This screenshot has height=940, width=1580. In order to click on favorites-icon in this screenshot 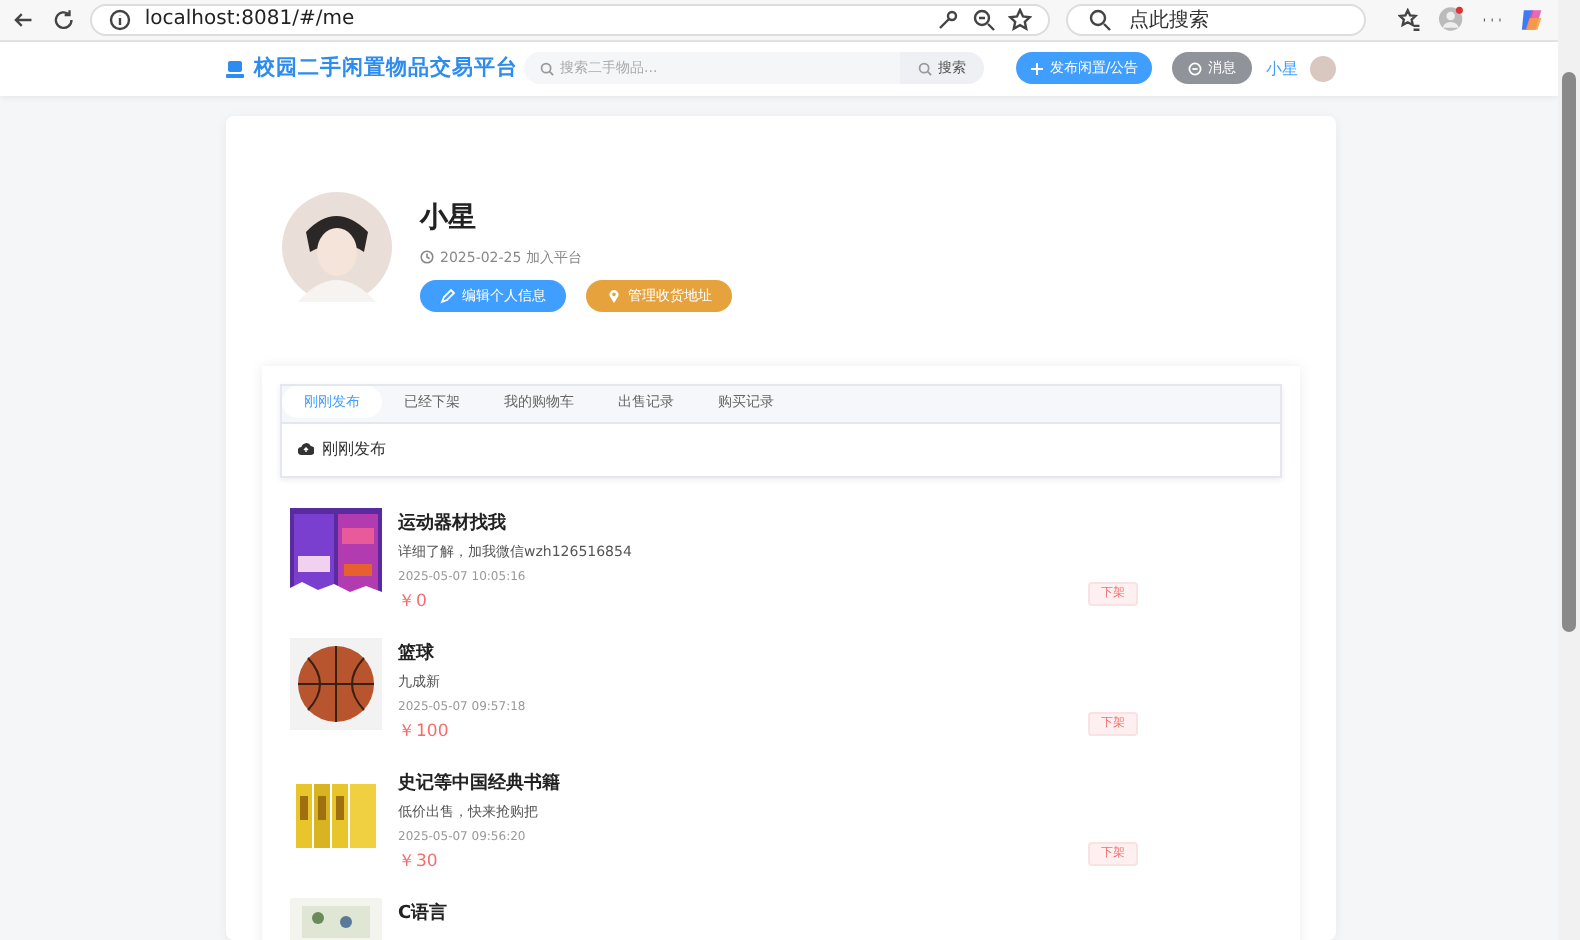, I will do `click(1410, 19)`.